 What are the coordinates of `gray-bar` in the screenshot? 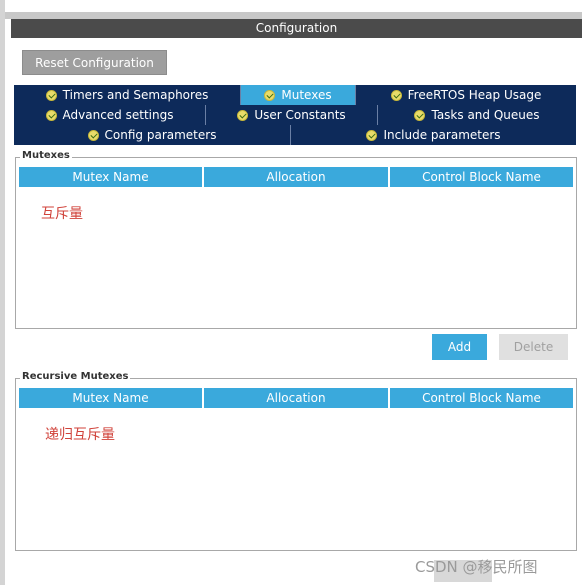 It's located at (293, 15).